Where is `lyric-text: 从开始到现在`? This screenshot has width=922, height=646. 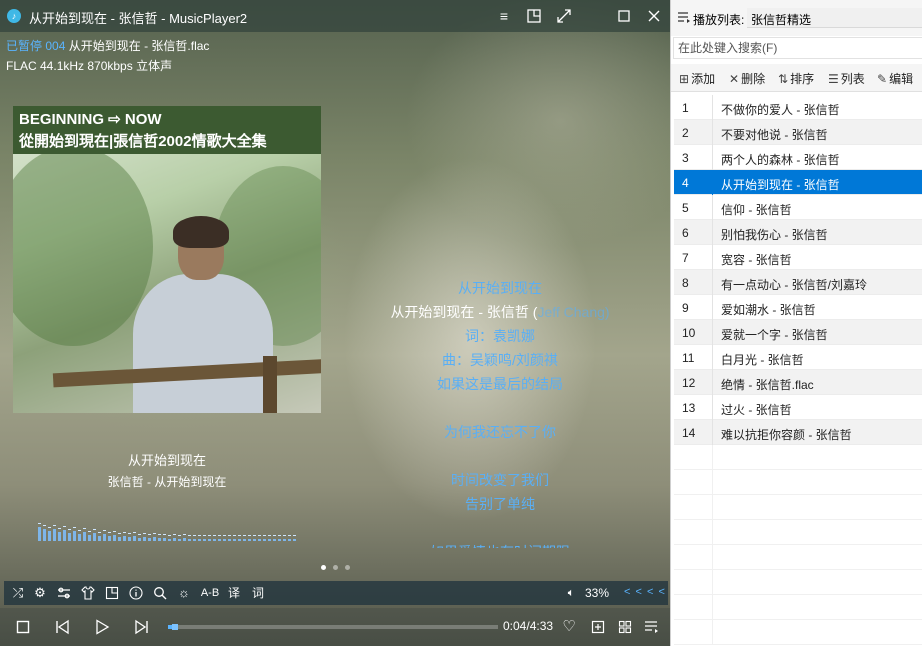 lyric-text: 从开始到现在 is located at coordinates (500, 288).